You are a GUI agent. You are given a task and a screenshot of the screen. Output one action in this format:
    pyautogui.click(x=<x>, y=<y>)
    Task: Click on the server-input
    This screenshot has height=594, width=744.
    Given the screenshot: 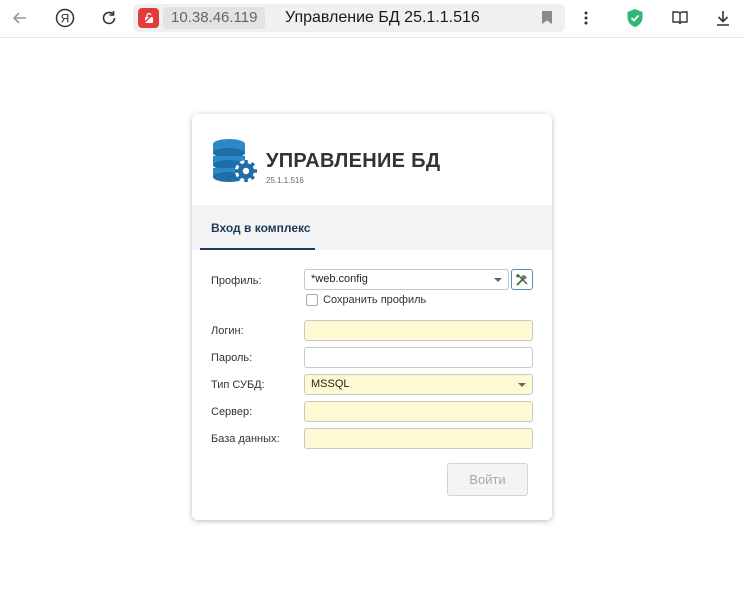 What is the action you would take?
    pyautogui.click(x=418, y=411)
    